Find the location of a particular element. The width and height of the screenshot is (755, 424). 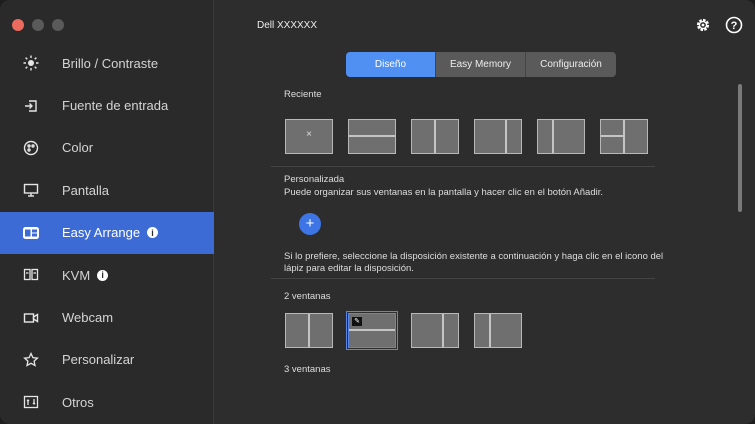

sidebar-item-label: Brillo / Contraste is located at coordinates (110, 63).